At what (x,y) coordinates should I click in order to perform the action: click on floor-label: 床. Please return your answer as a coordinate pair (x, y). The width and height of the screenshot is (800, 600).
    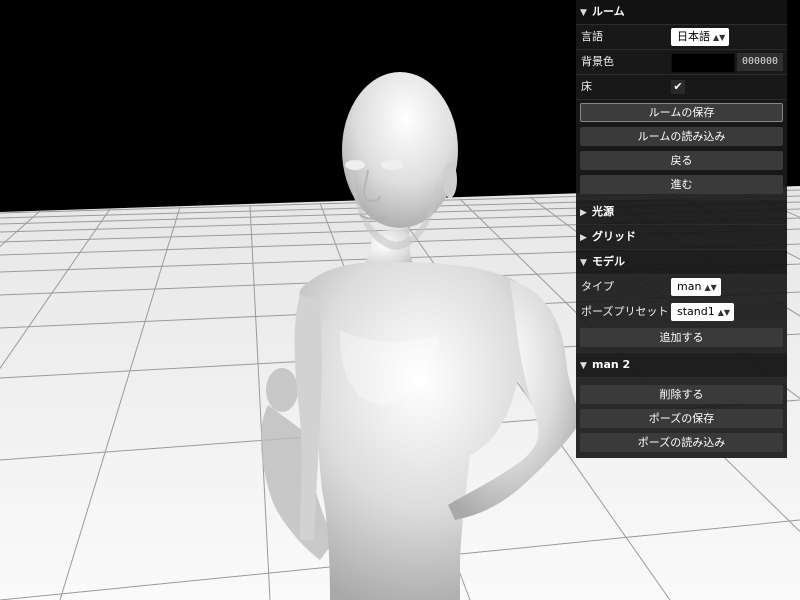
    Looking at the image, I should click on (586, 86).